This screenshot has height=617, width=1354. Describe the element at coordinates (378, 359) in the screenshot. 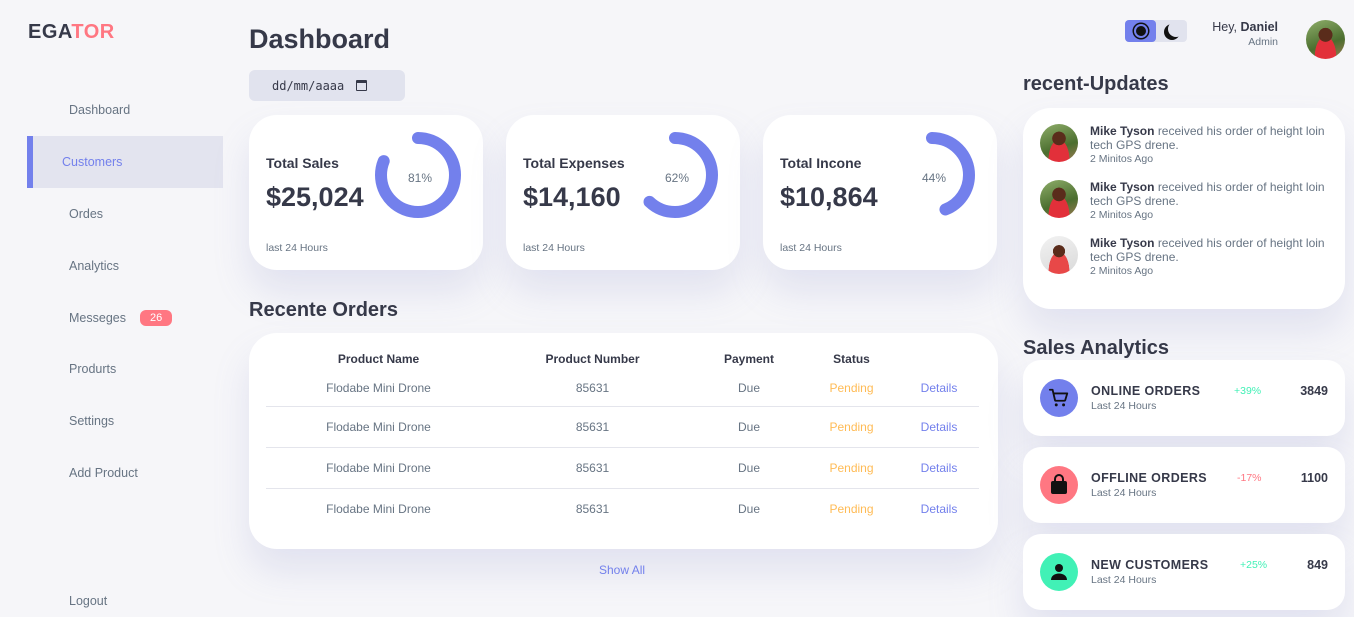

I see `column-header-product-name: Product Name` at that location.